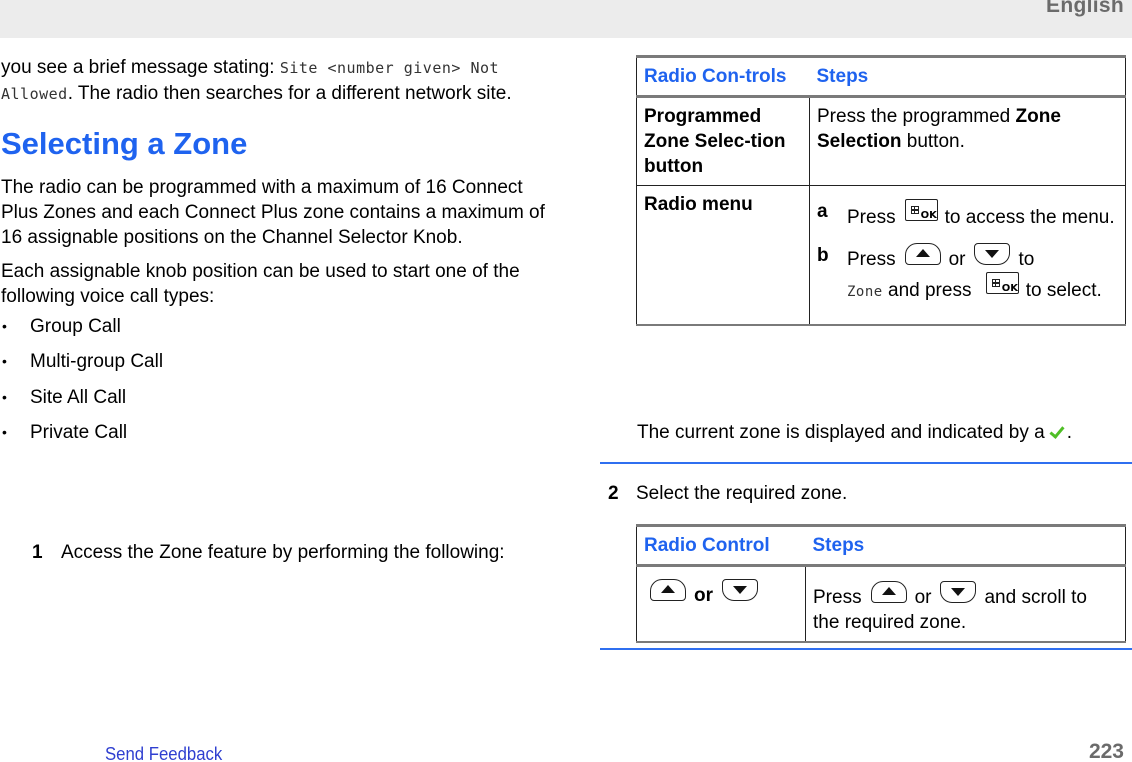  What do you see at coordinates (281, 437) in the screenshot?
I see `list-item: • Private Call` at bounding box center [281, 437].